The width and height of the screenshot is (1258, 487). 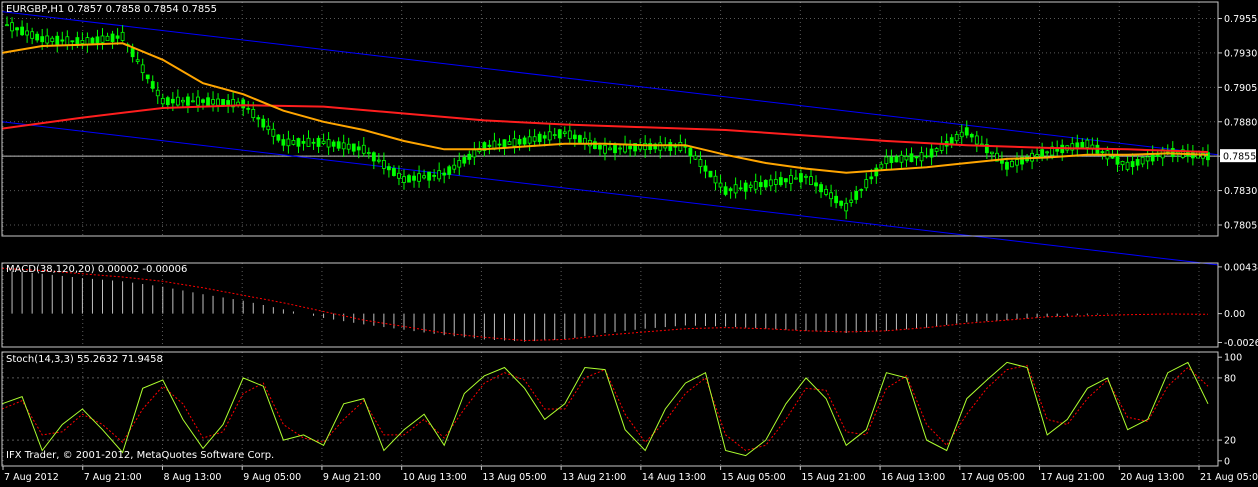 What do you see at coordinates (1240, 53) in the screenshot?
I see `y-tick-label: 0.7930` at bounding box center [1240, 53].